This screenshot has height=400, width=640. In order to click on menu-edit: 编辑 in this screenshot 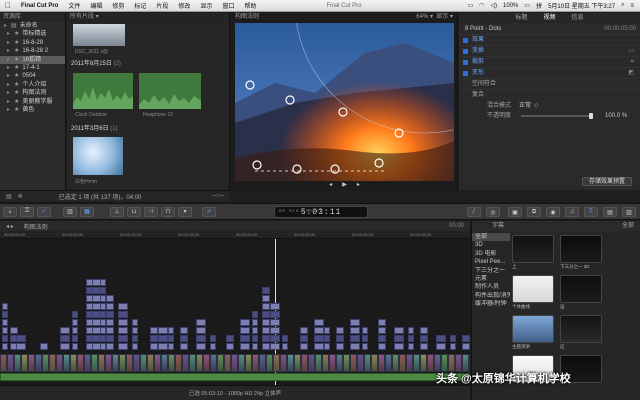, I will do `click(96, 5)`.